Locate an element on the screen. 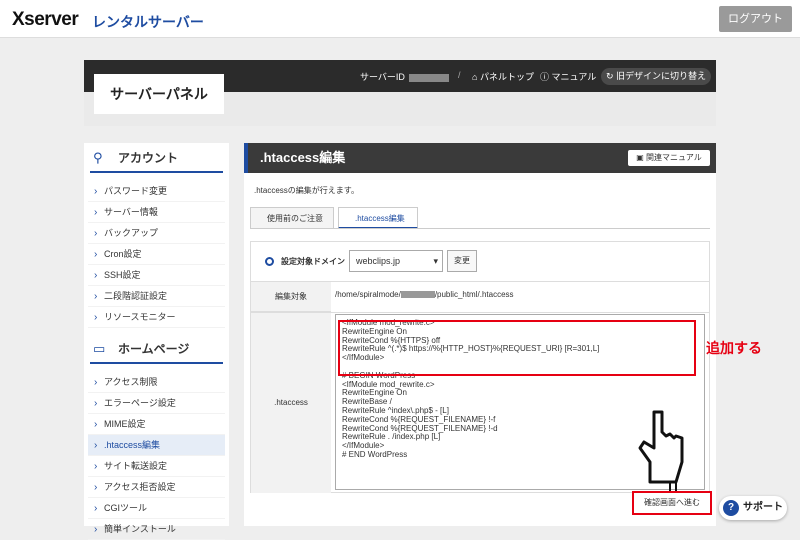 The height and width of the screenshot is (540, 800). book-icon: ▣ is located at coordinates (640, 157).